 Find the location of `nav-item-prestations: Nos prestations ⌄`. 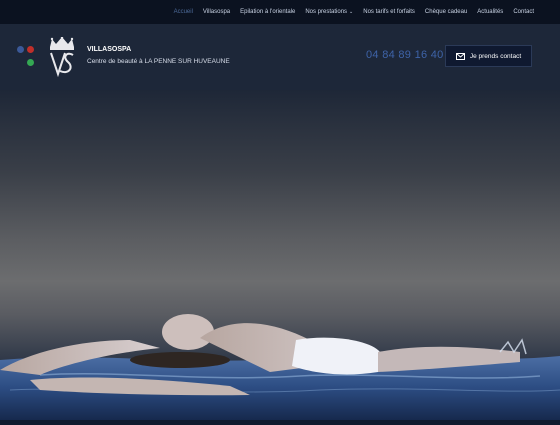

nav-item-prestations: Nos prestations ⌄ is located at coordinates (329, 12).